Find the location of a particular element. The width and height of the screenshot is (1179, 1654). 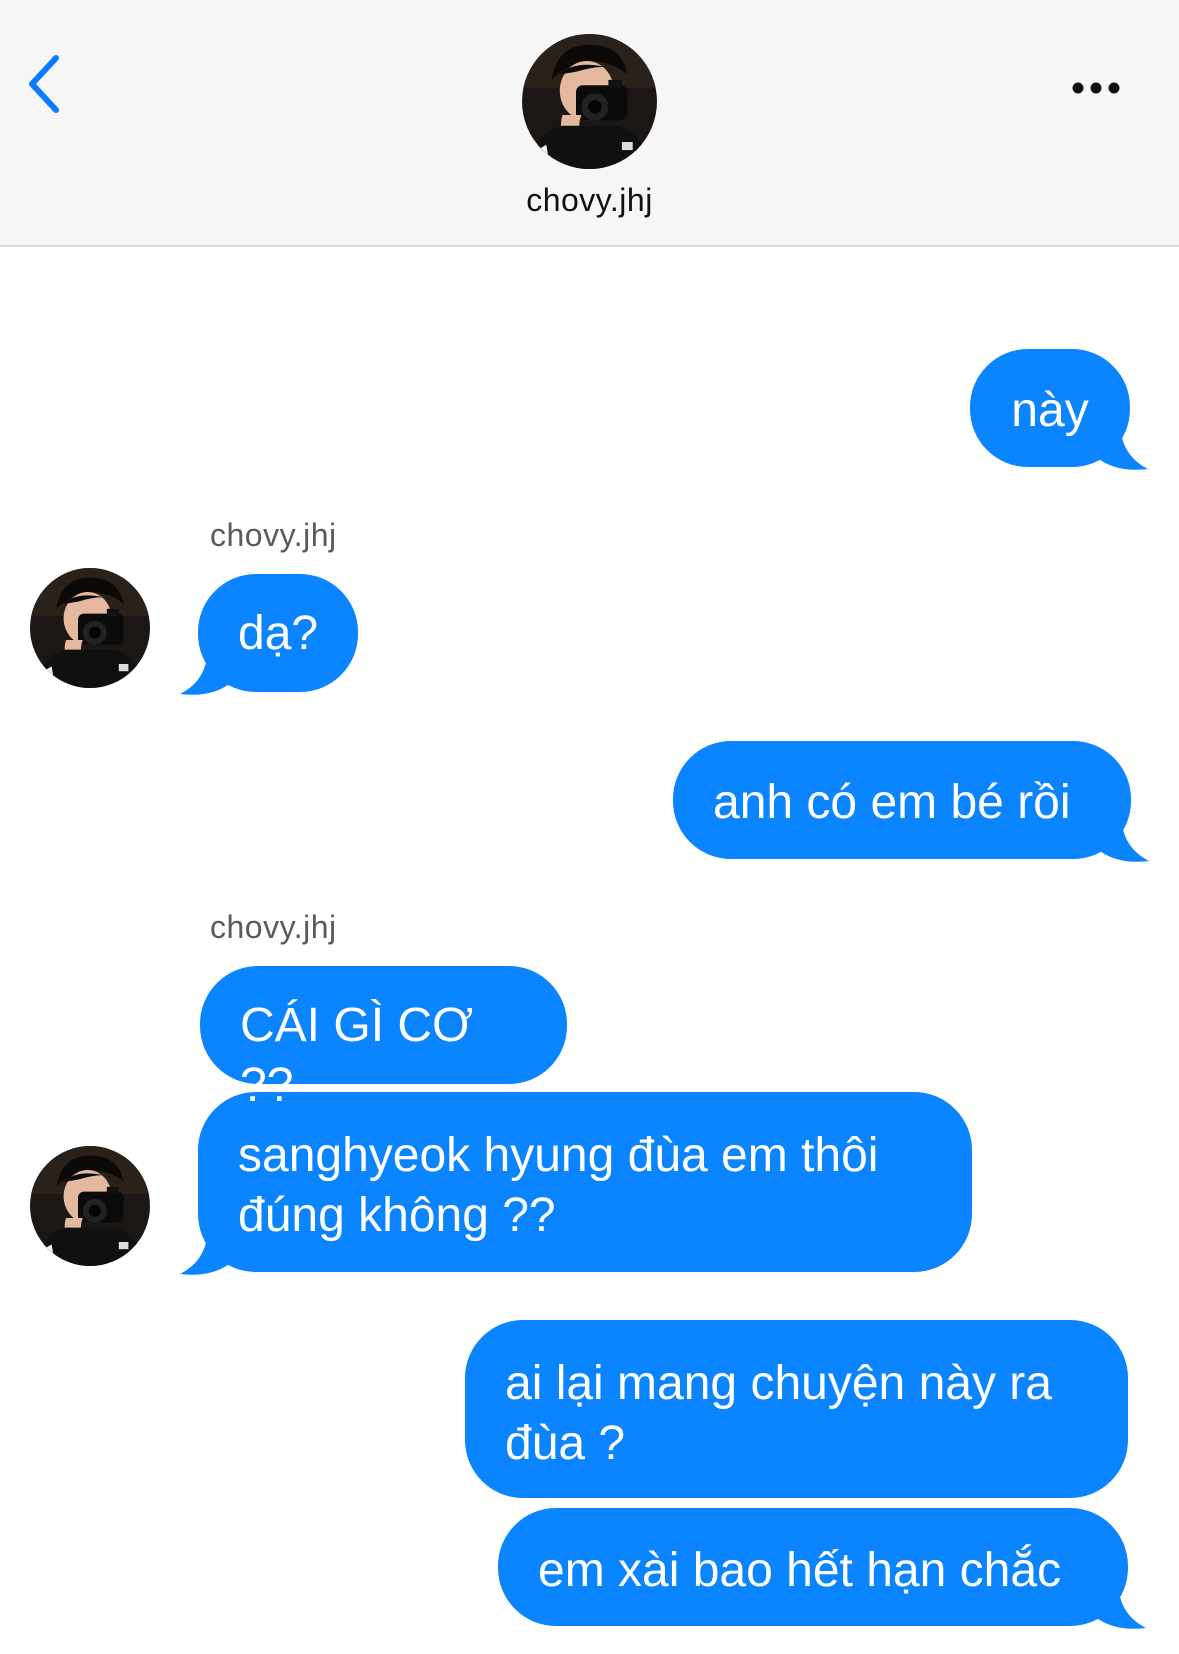

back-button is located at coordinates (47, 87).